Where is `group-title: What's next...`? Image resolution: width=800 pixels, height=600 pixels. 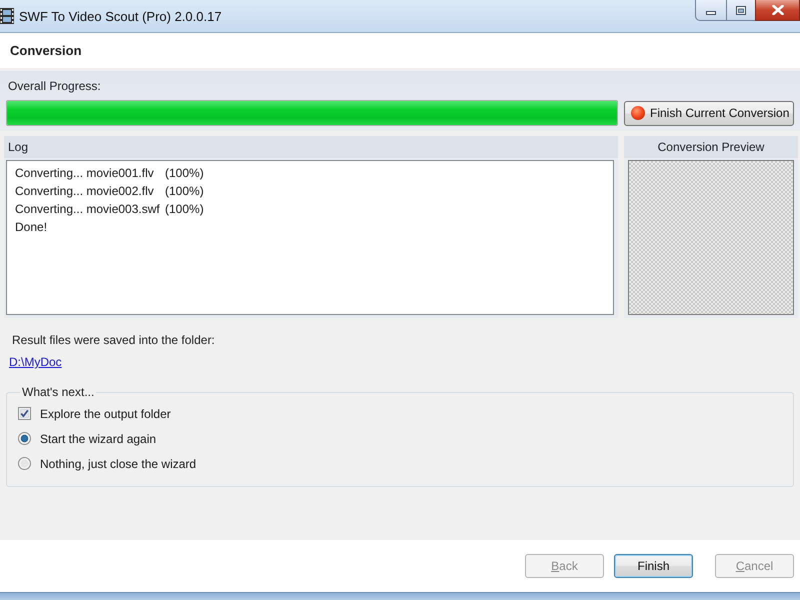
group-title: What's next... is located at coordinates (58, 392).